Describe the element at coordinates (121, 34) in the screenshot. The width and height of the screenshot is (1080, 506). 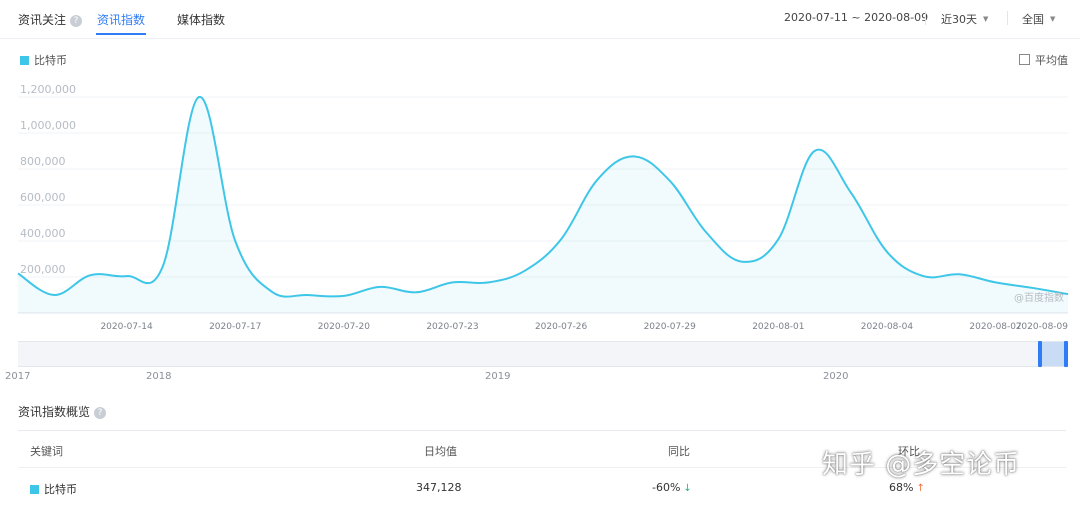
I see `active-tab-indicator` at that location.